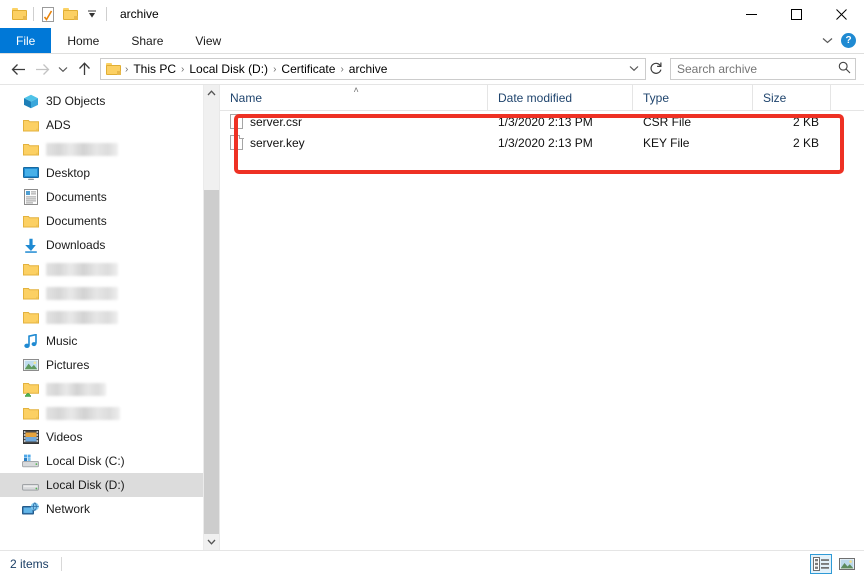  I want to click on column-header-name: Name ˄, so click(354, 97).